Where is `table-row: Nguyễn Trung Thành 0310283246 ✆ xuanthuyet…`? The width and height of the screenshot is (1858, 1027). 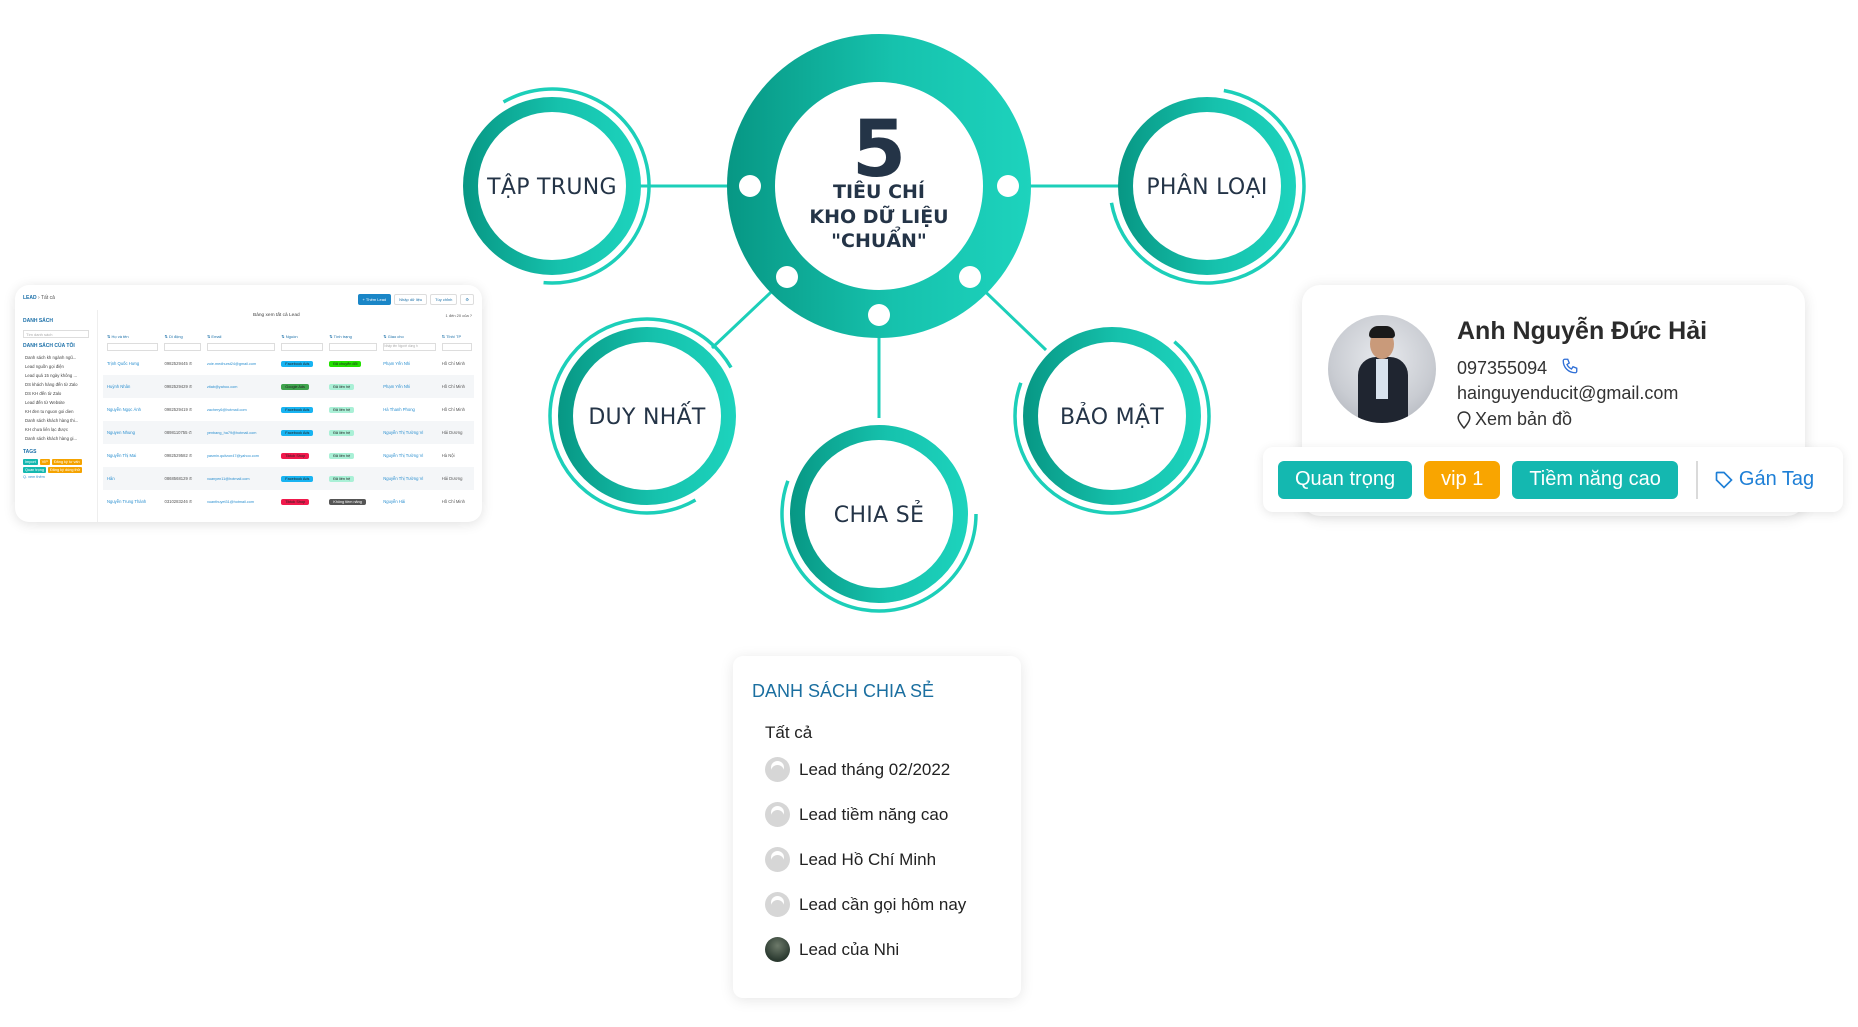 table-row: Nguyễn Trung Thành 0310283246 ✆ xuanthuyet… is located at coordinates (288, 501).